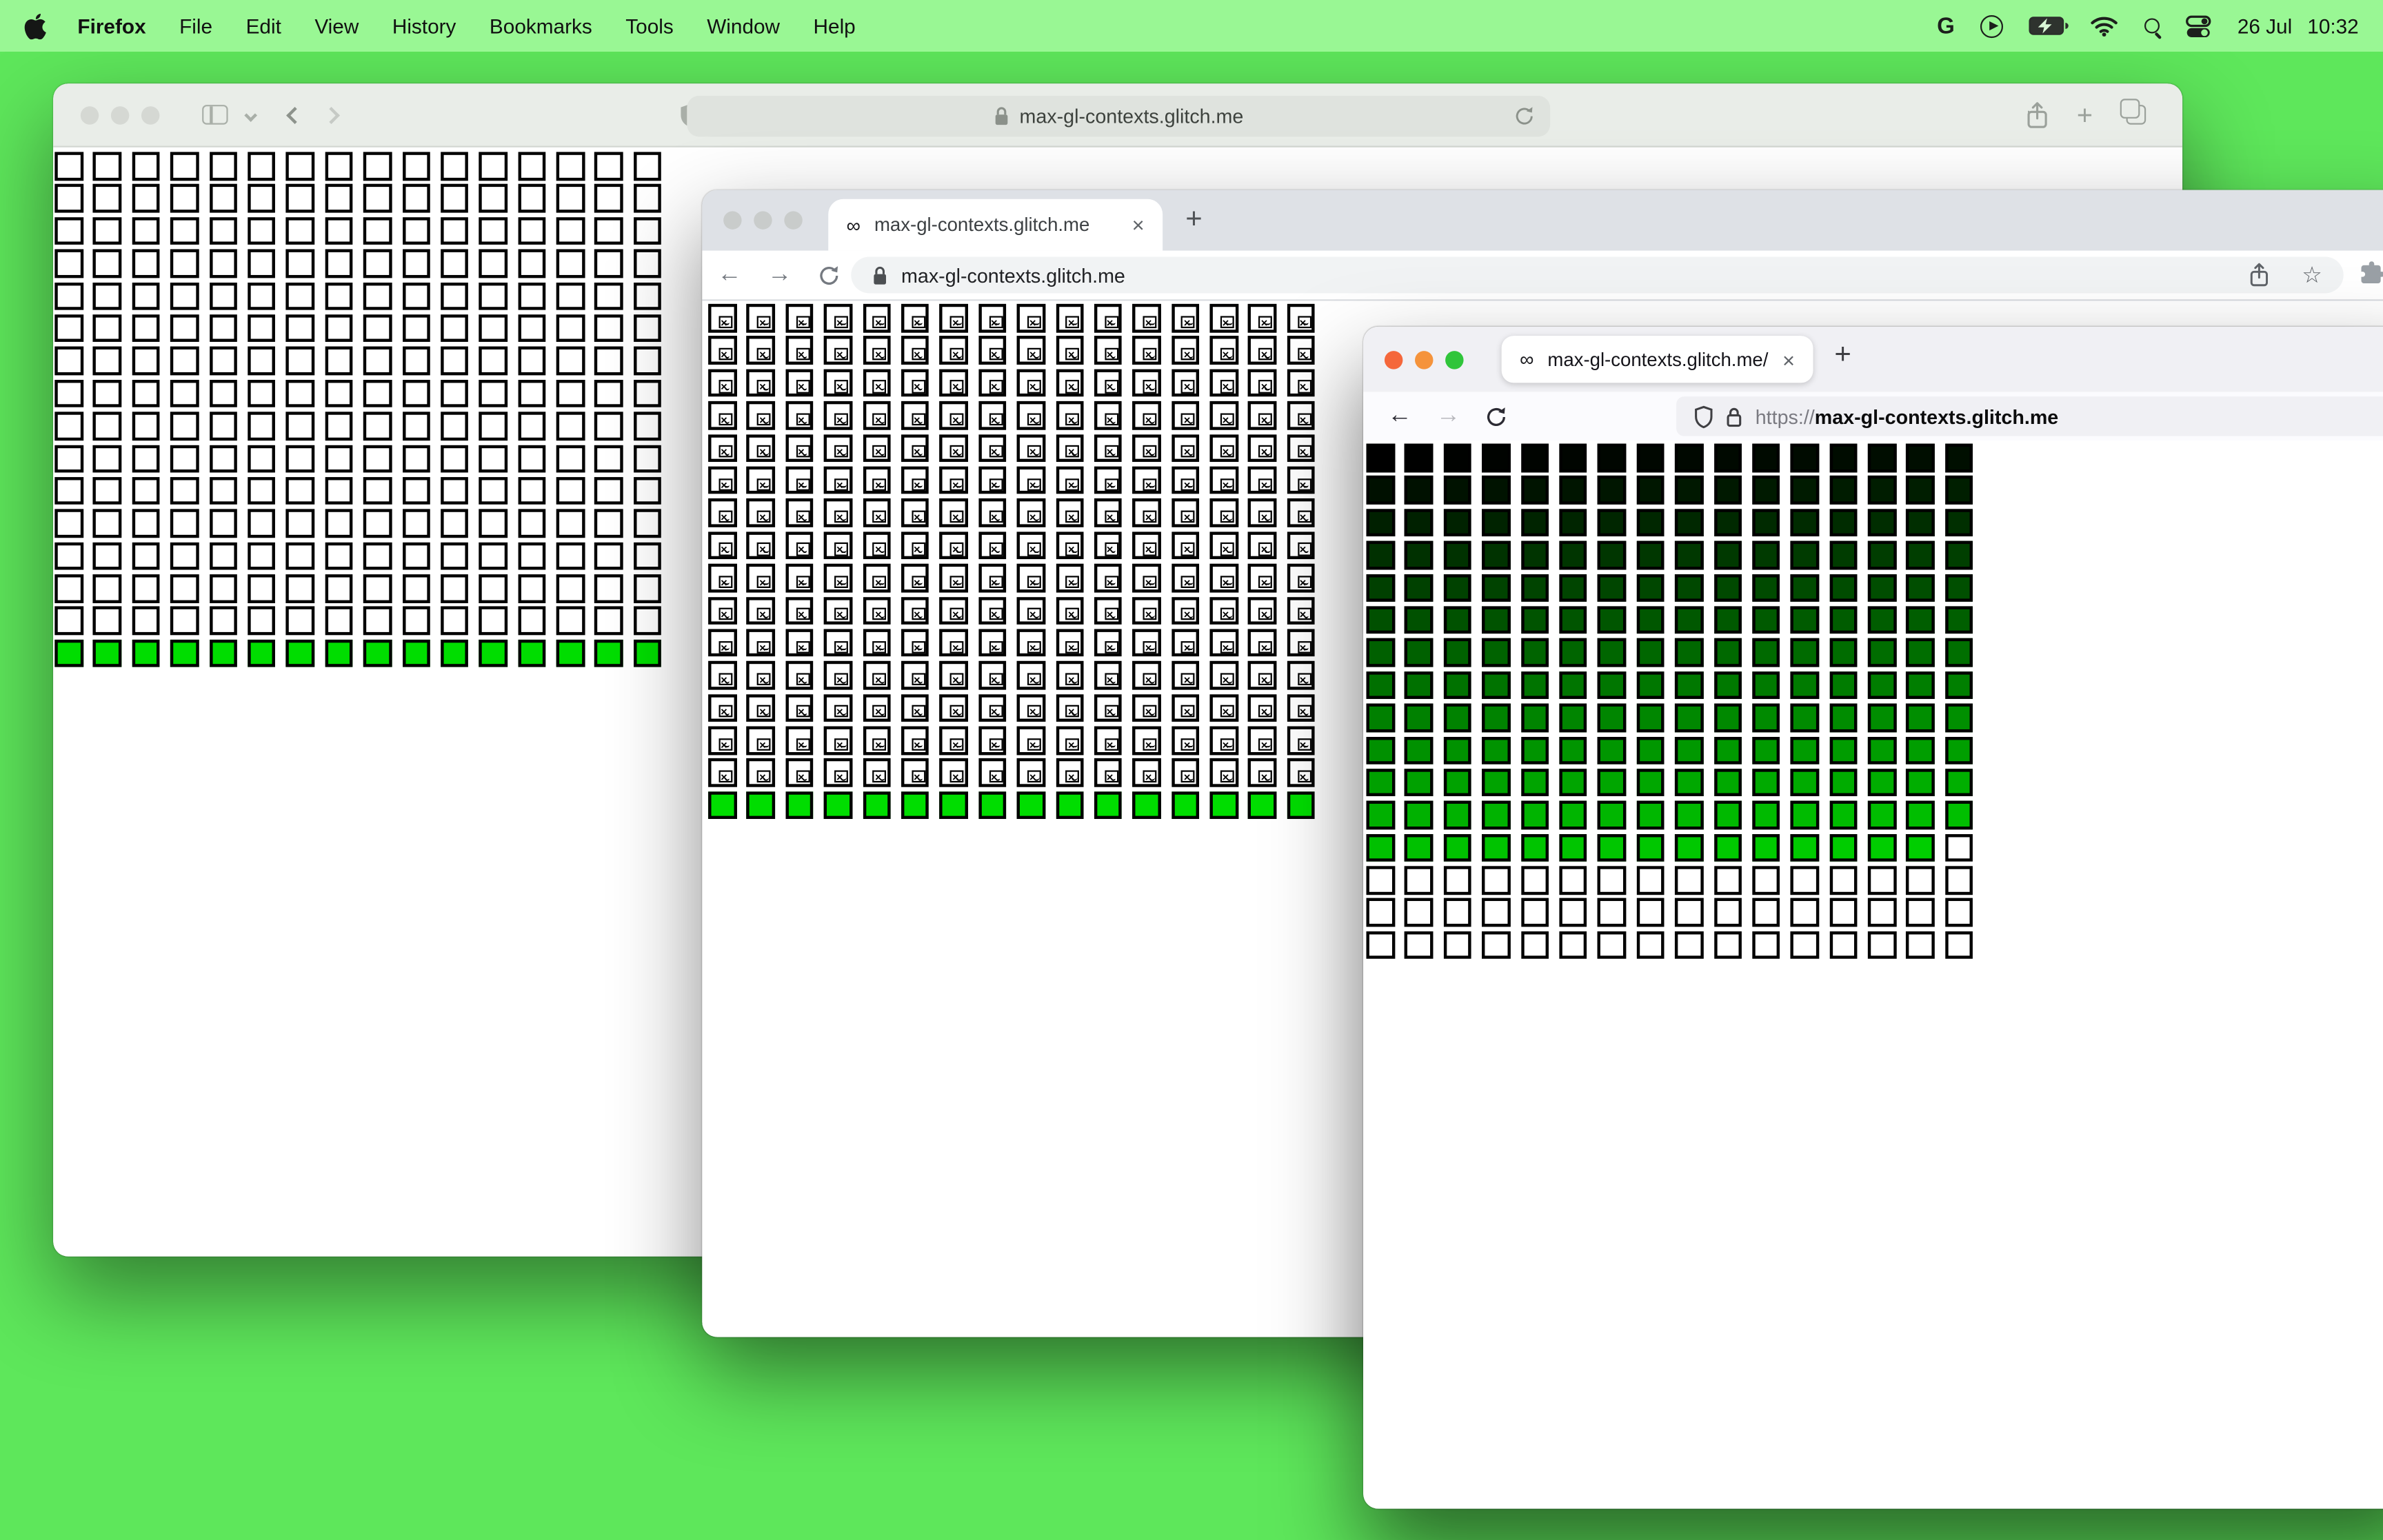 The width and height of the screenshot is (2383, 1540). What do you see at coordinates (2198, 26) in the screenshot?
I see `control-center-icon` at bounding box center [2198, 26].